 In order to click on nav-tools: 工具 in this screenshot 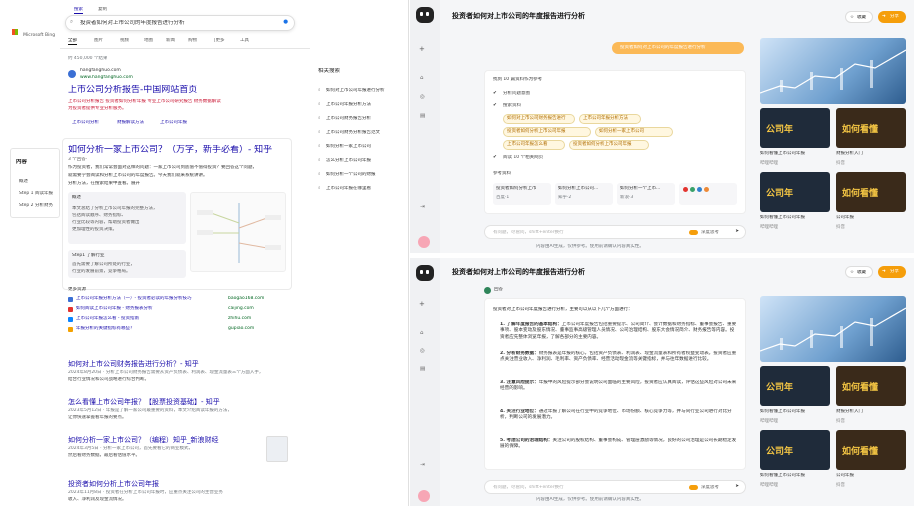, I will do `click(244, 41)`.